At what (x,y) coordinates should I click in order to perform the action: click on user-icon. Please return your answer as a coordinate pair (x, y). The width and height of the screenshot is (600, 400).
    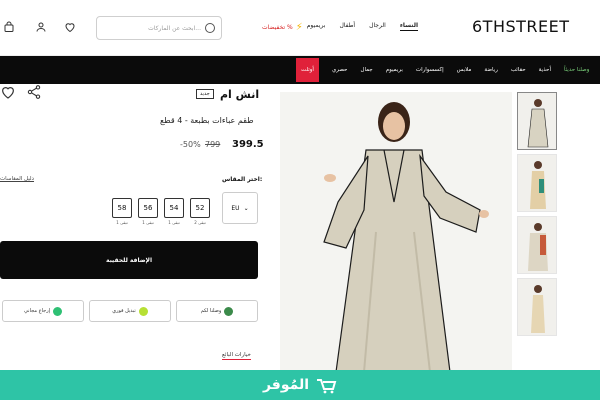
    Looking at the image, I should click on (41, 27).